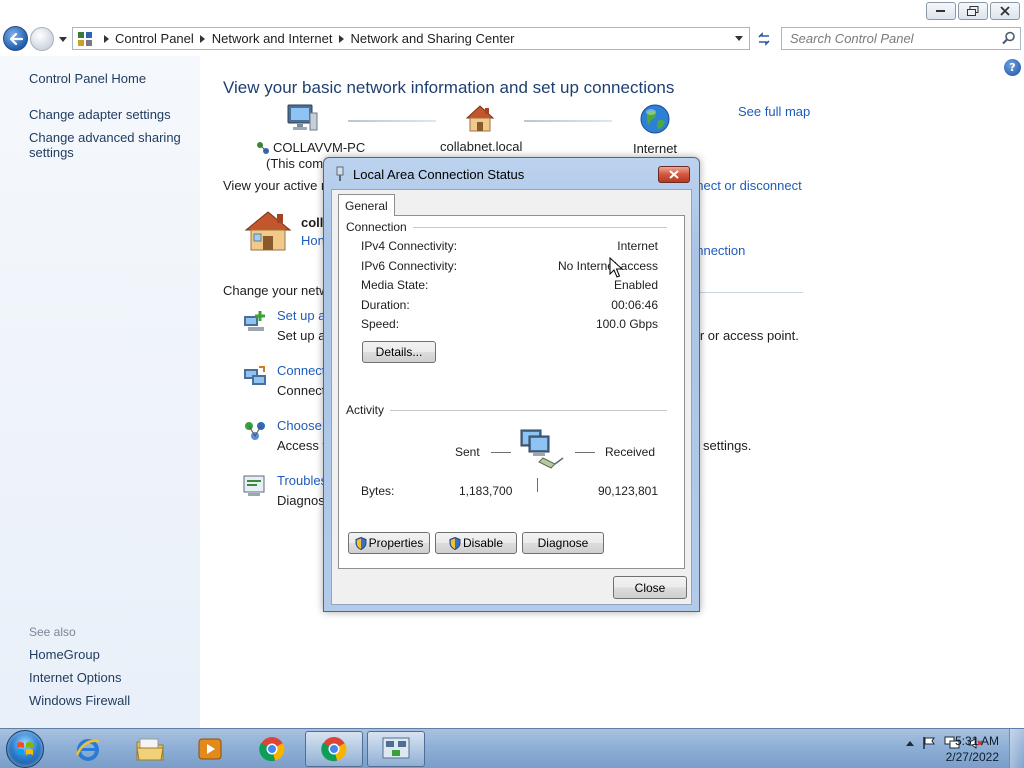  I want to click on media-state-value: Enabled, so click(635, 285).